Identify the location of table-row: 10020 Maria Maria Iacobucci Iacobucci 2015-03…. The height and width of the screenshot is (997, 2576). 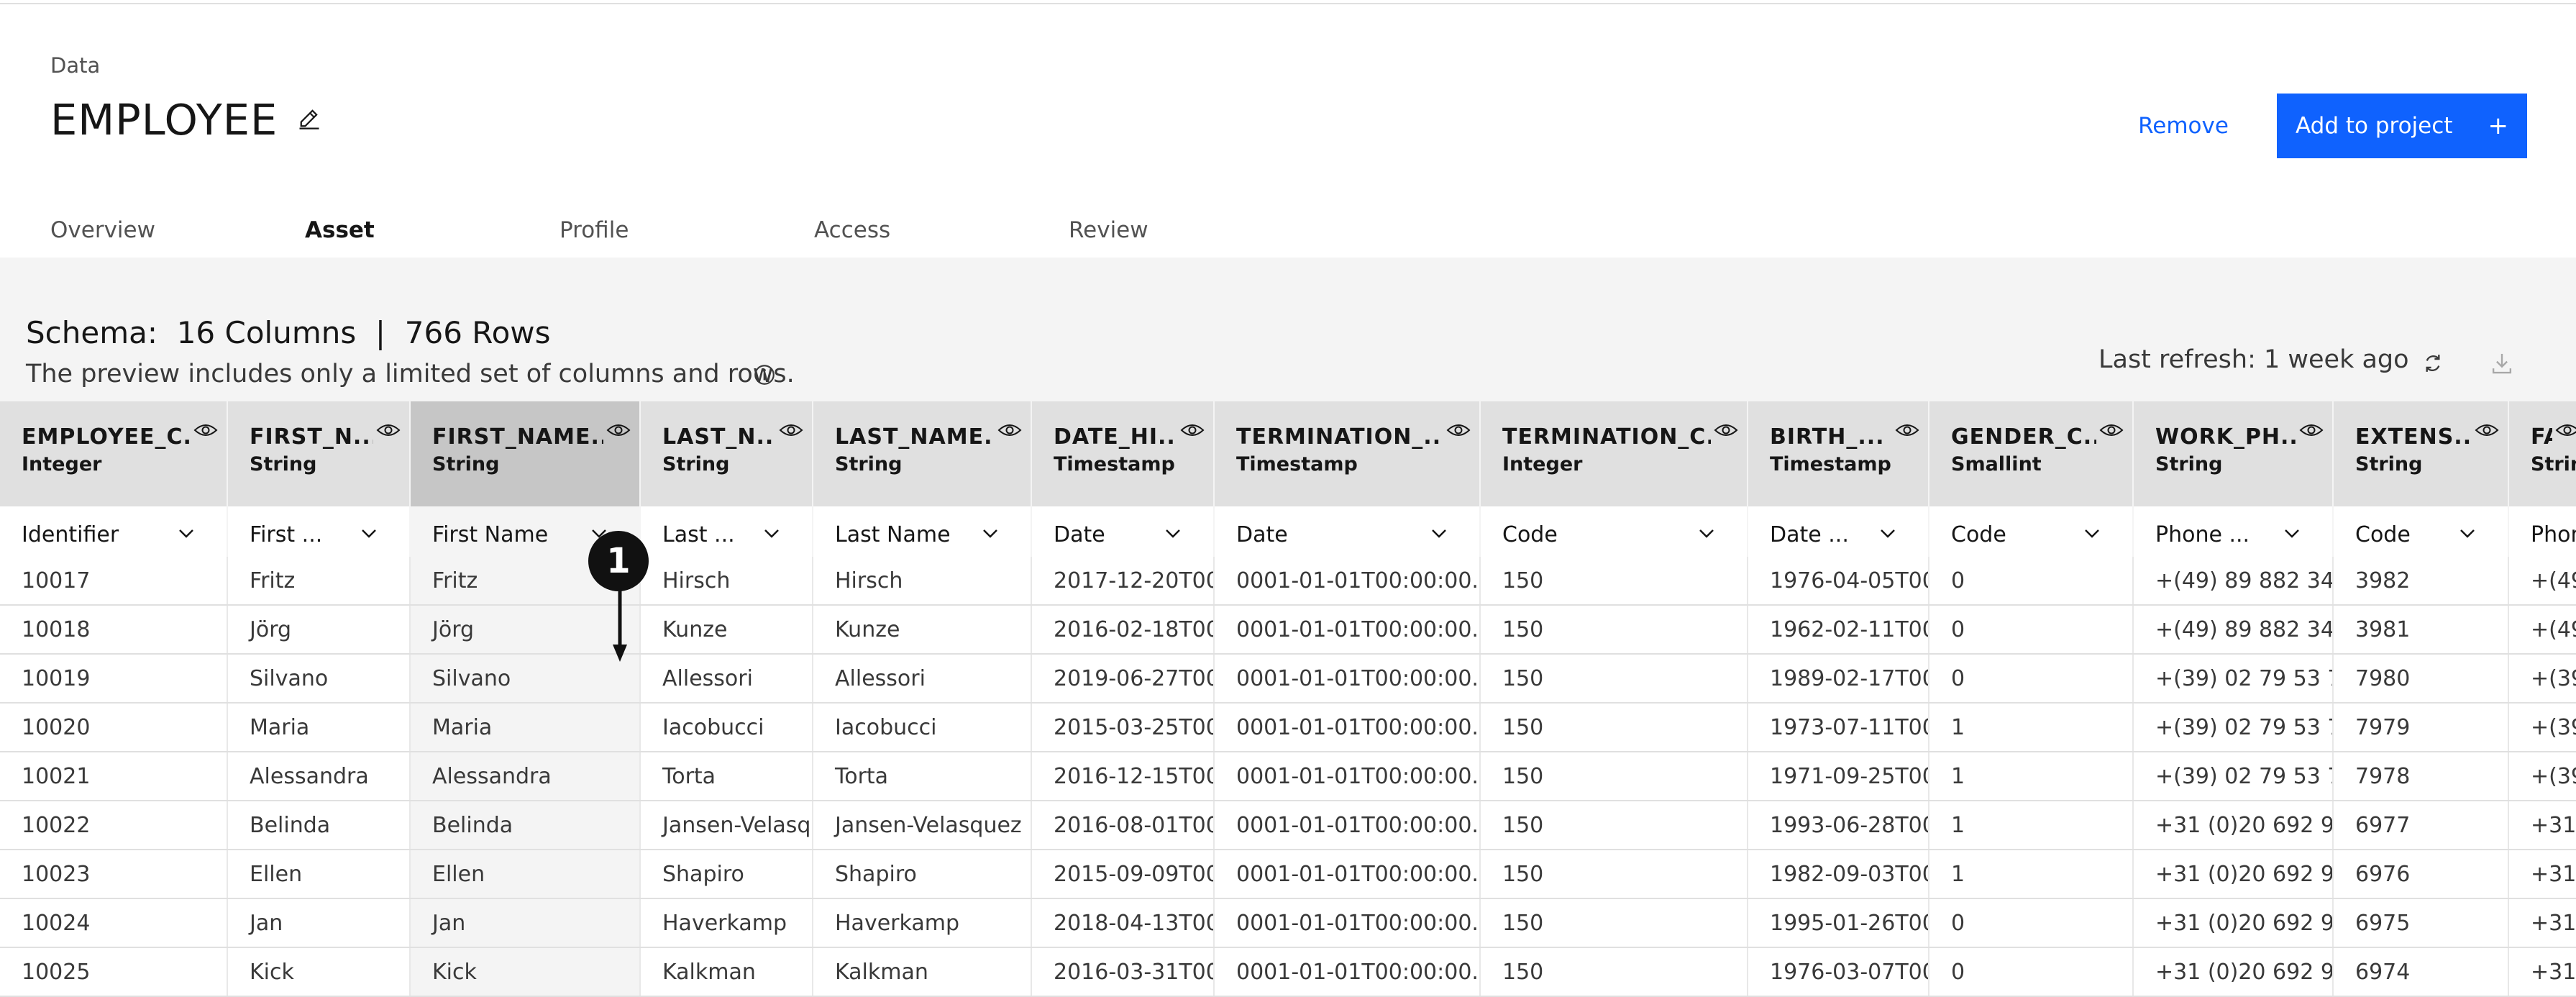
(1288, 728).